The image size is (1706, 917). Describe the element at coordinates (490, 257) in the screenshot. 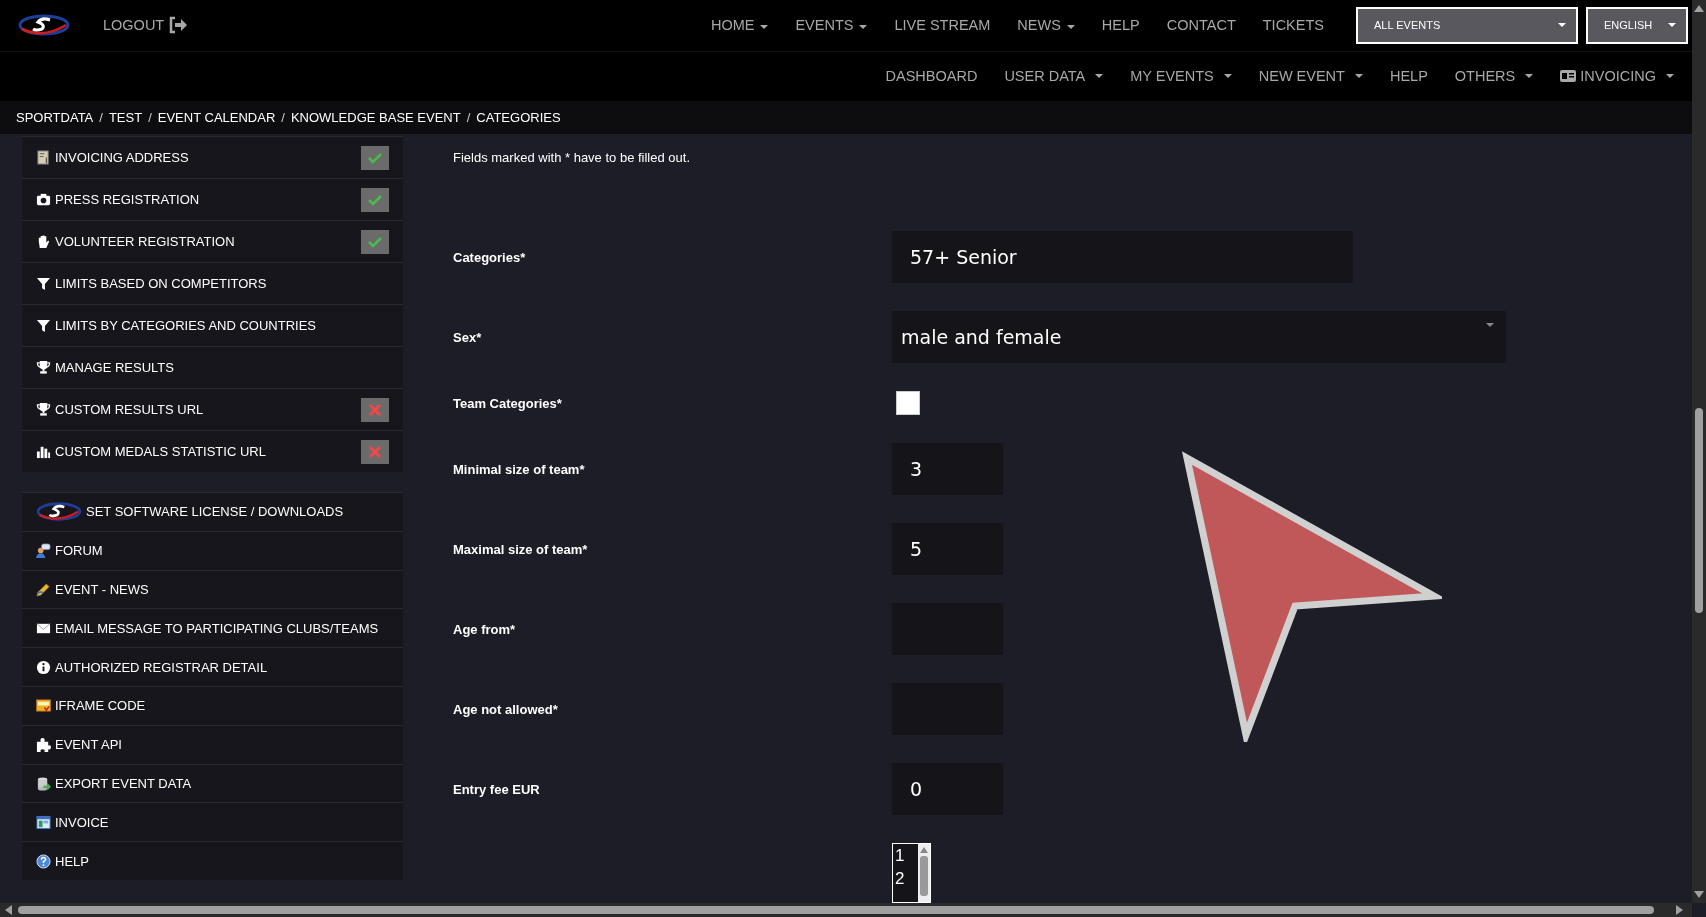

I see `field-label: Categories*` at that location.